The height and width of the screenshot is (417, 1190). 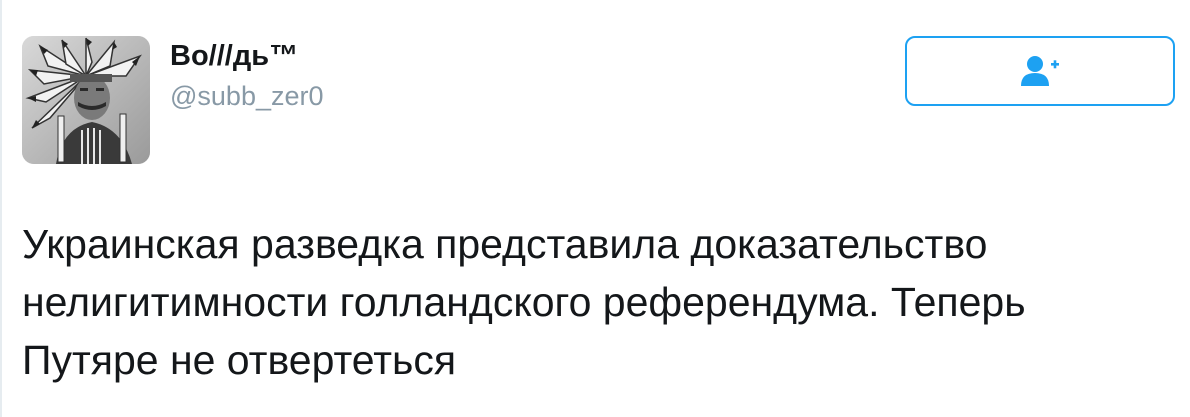 I want to click on tweet-text-line: Путяре не отвертеться, so click(x=239, y=360).